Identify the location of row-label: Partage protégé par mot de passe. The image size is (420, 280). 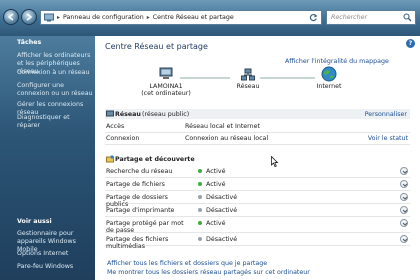
(145, 227).